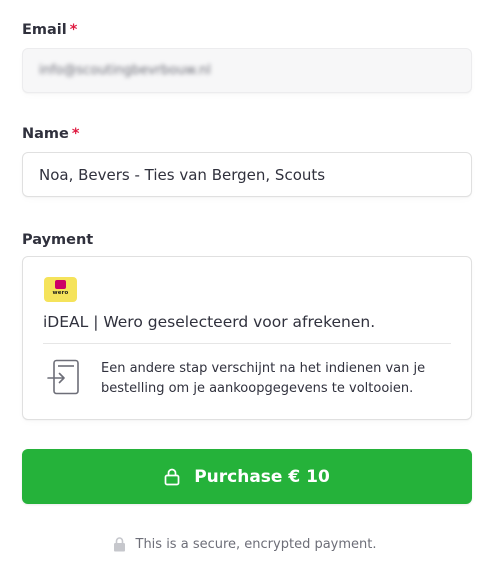 This screenshot has height=572, width=489. I want to click on payment-label: Payment, so click(58, 240).